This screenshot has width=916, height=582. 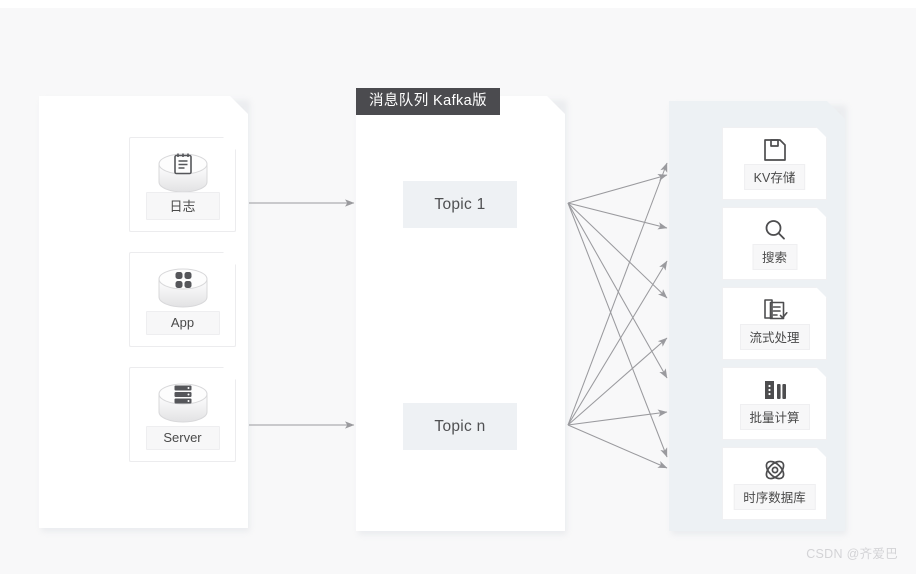 I want to click on consumer-card-label: 时序数据库, so click(x=774, y=497).